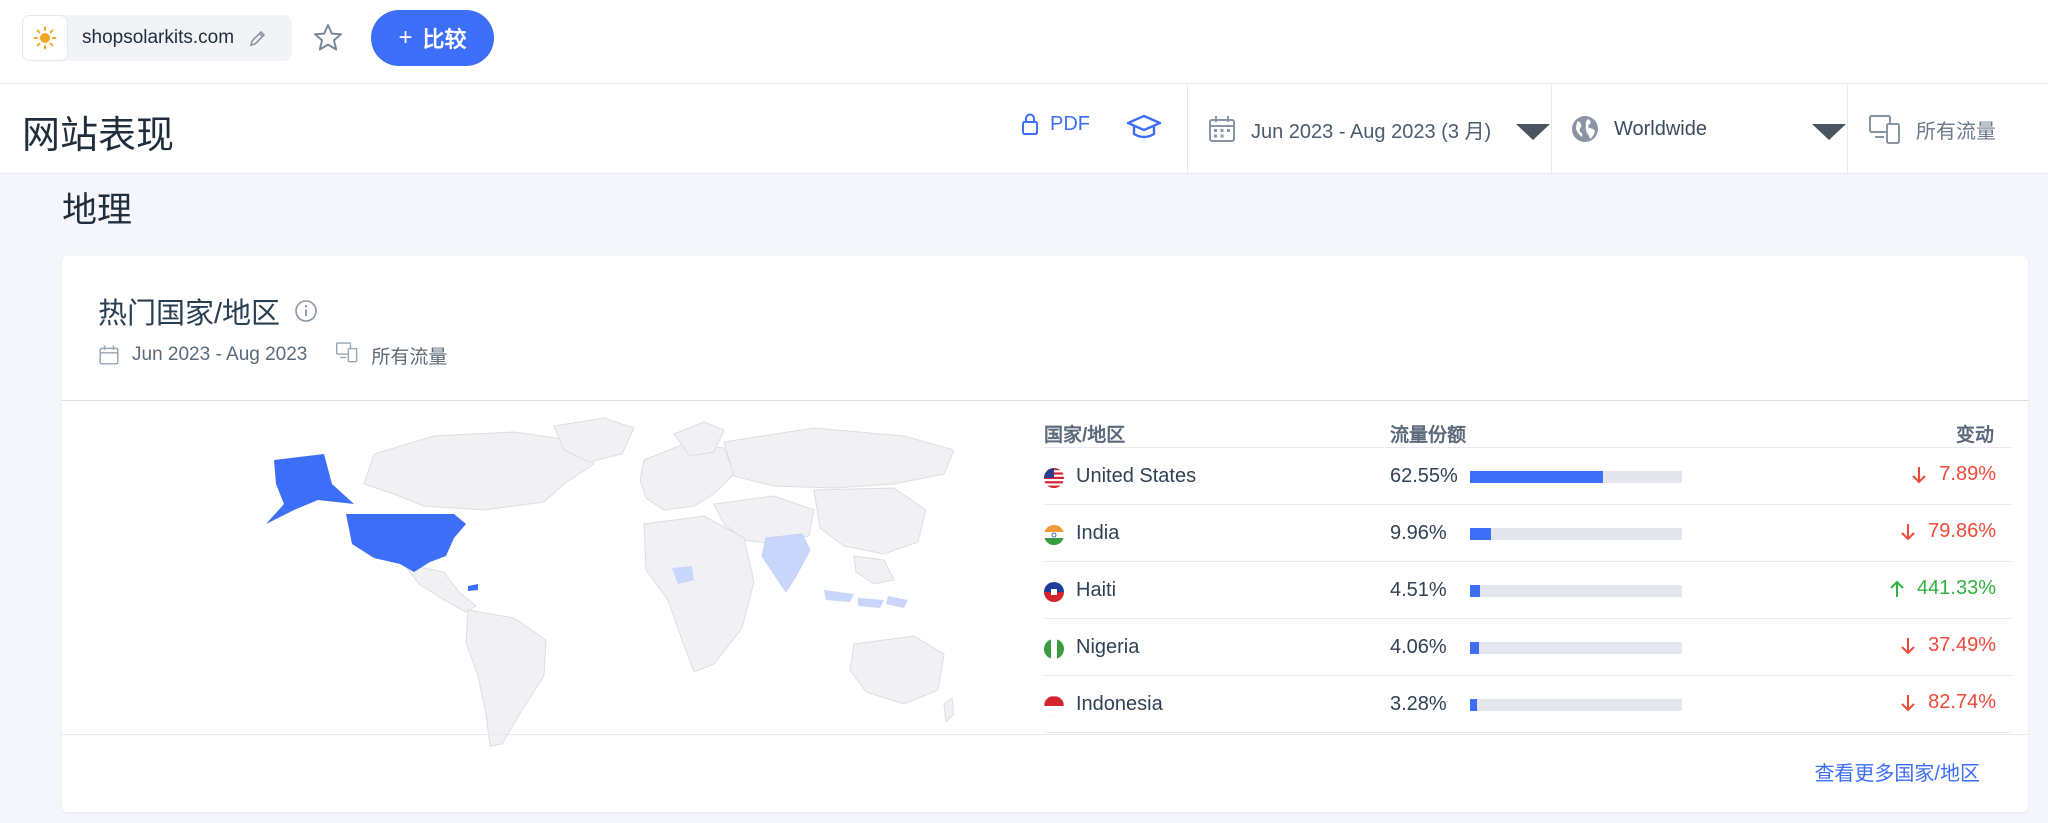 The width and height of the screenshot is (2048, 823). What do you see at coordinates (189, 314) in the screenshot?
I see `card-title-text: 热门国家/地区` at bounding box center [189, 314].